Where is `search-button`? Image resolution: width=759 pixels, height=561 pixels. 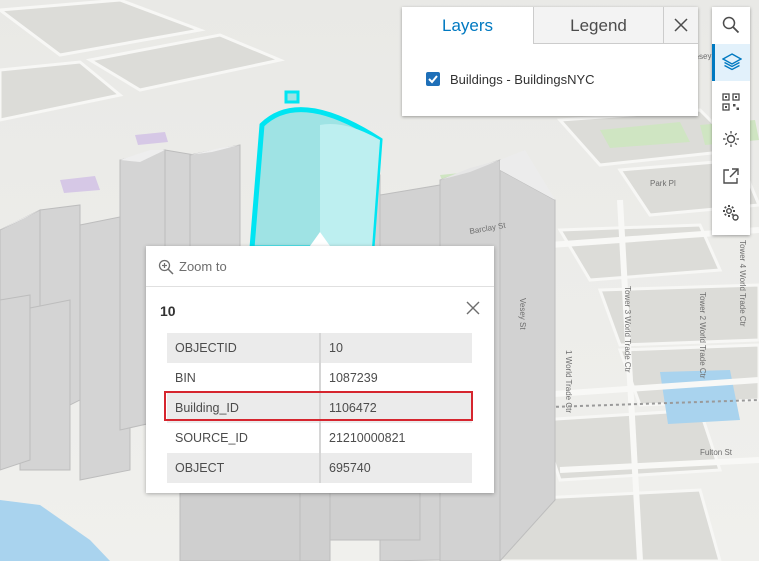 search-button is located at coordinates (731, 25).